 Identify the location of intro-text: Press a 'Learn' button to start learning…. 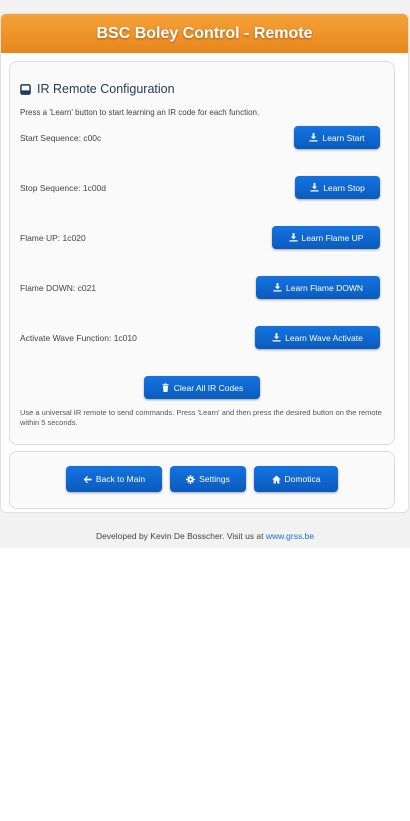
(140, 112).